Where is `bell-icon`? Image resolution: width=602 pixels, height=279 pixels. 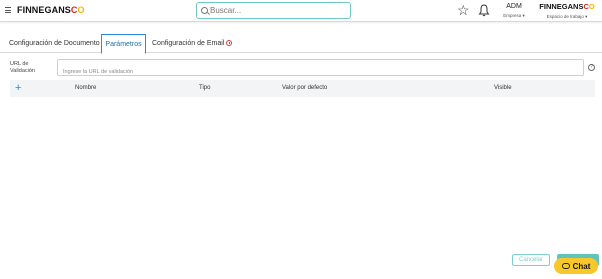
bell-icon is located at coordinates (484, 10).